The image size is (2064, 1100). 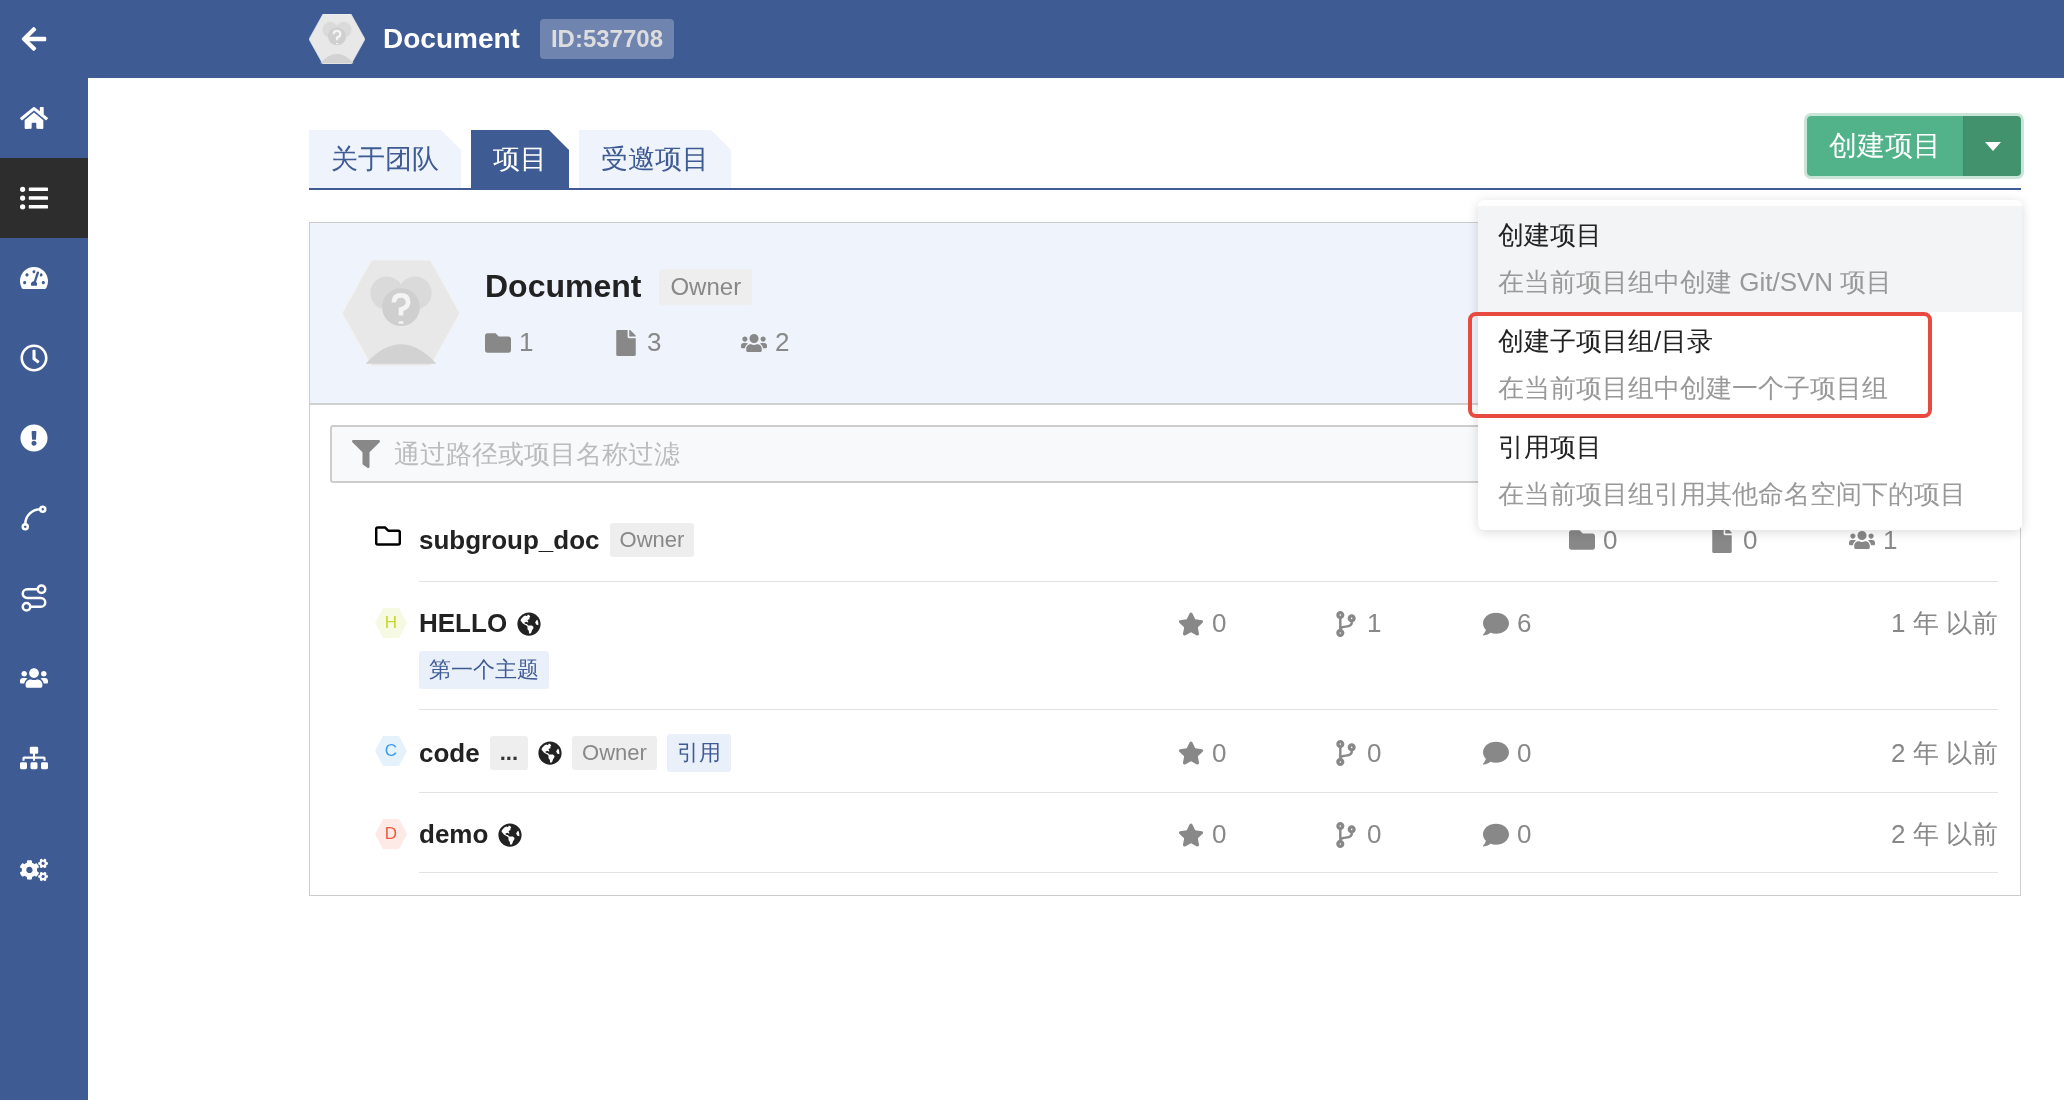 I want to click on menu-item-description: 在当前项目组中创建一个子项目组, so click(x=1693, y=388).